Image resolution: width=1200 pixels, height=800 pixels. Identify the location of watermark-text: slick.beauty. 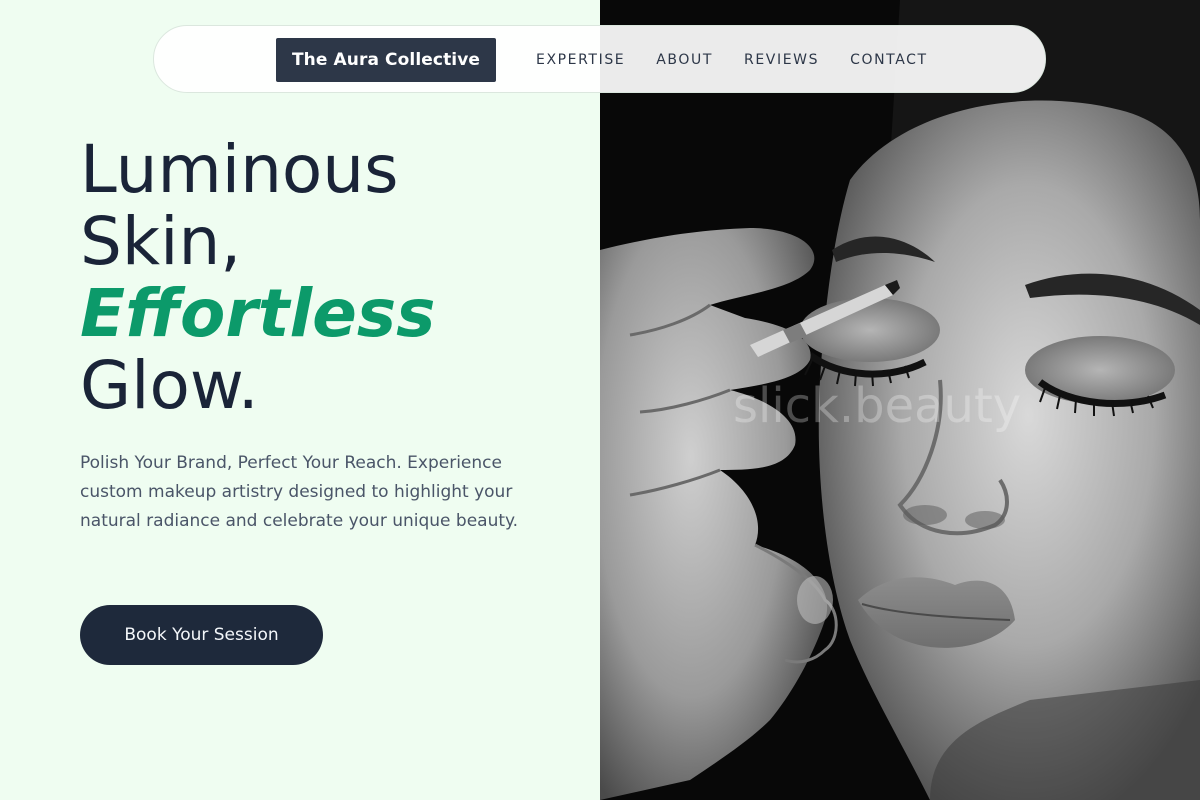
(877, 406).